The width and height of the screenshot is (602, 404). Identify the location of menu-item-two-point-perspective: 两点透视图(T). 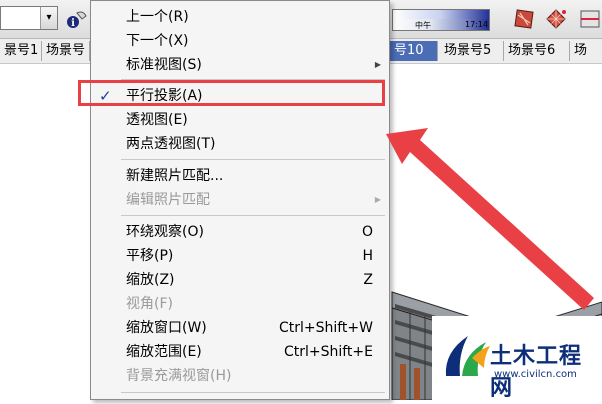
(240, 144).